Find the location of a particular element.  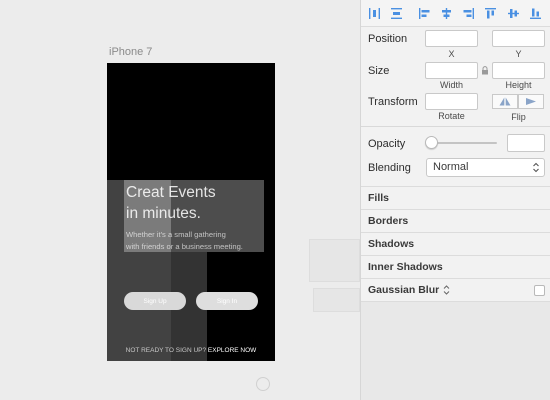

flip-horizontal-button is located at coordinates (505, 101).